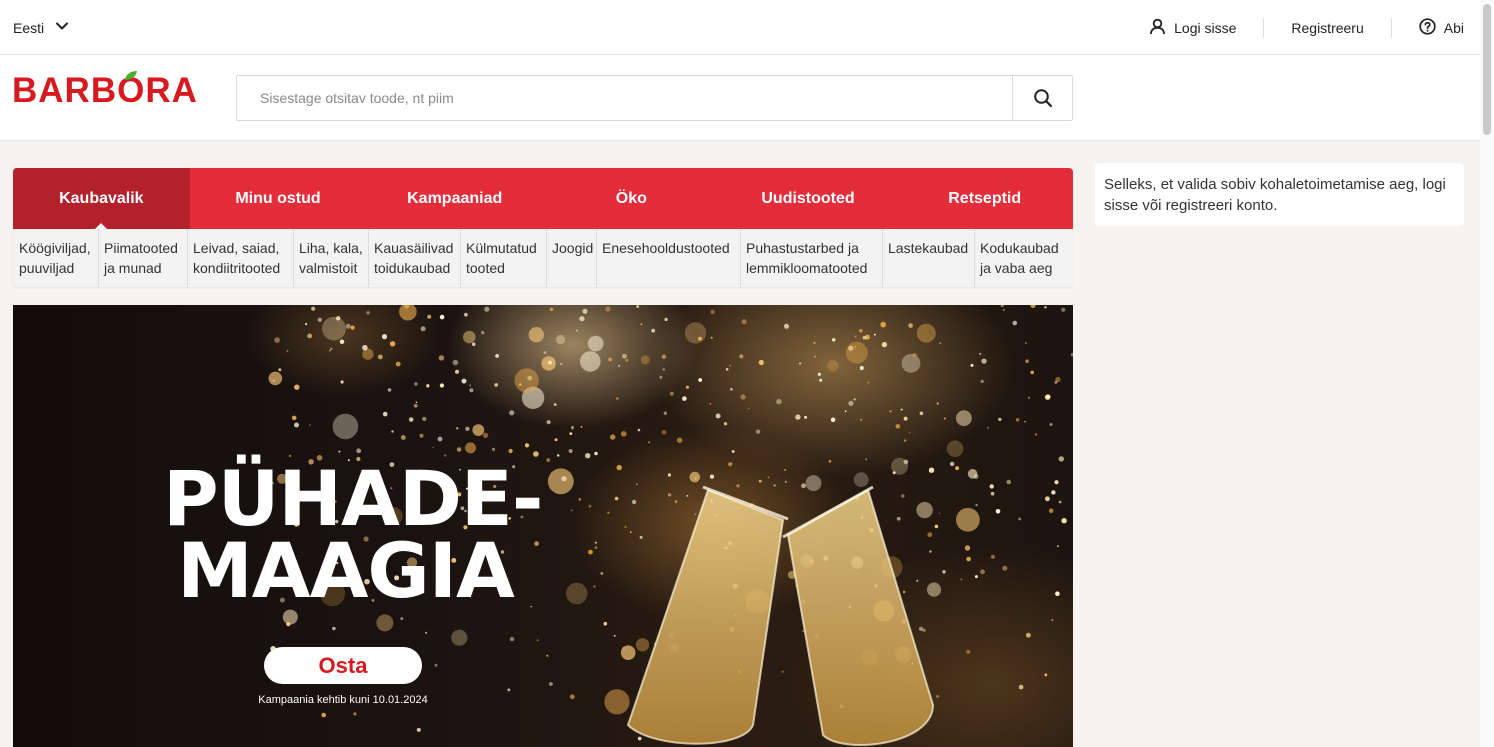  I want to click on category-item: Kauasäilivad toidukaubad, so click(414, 258).